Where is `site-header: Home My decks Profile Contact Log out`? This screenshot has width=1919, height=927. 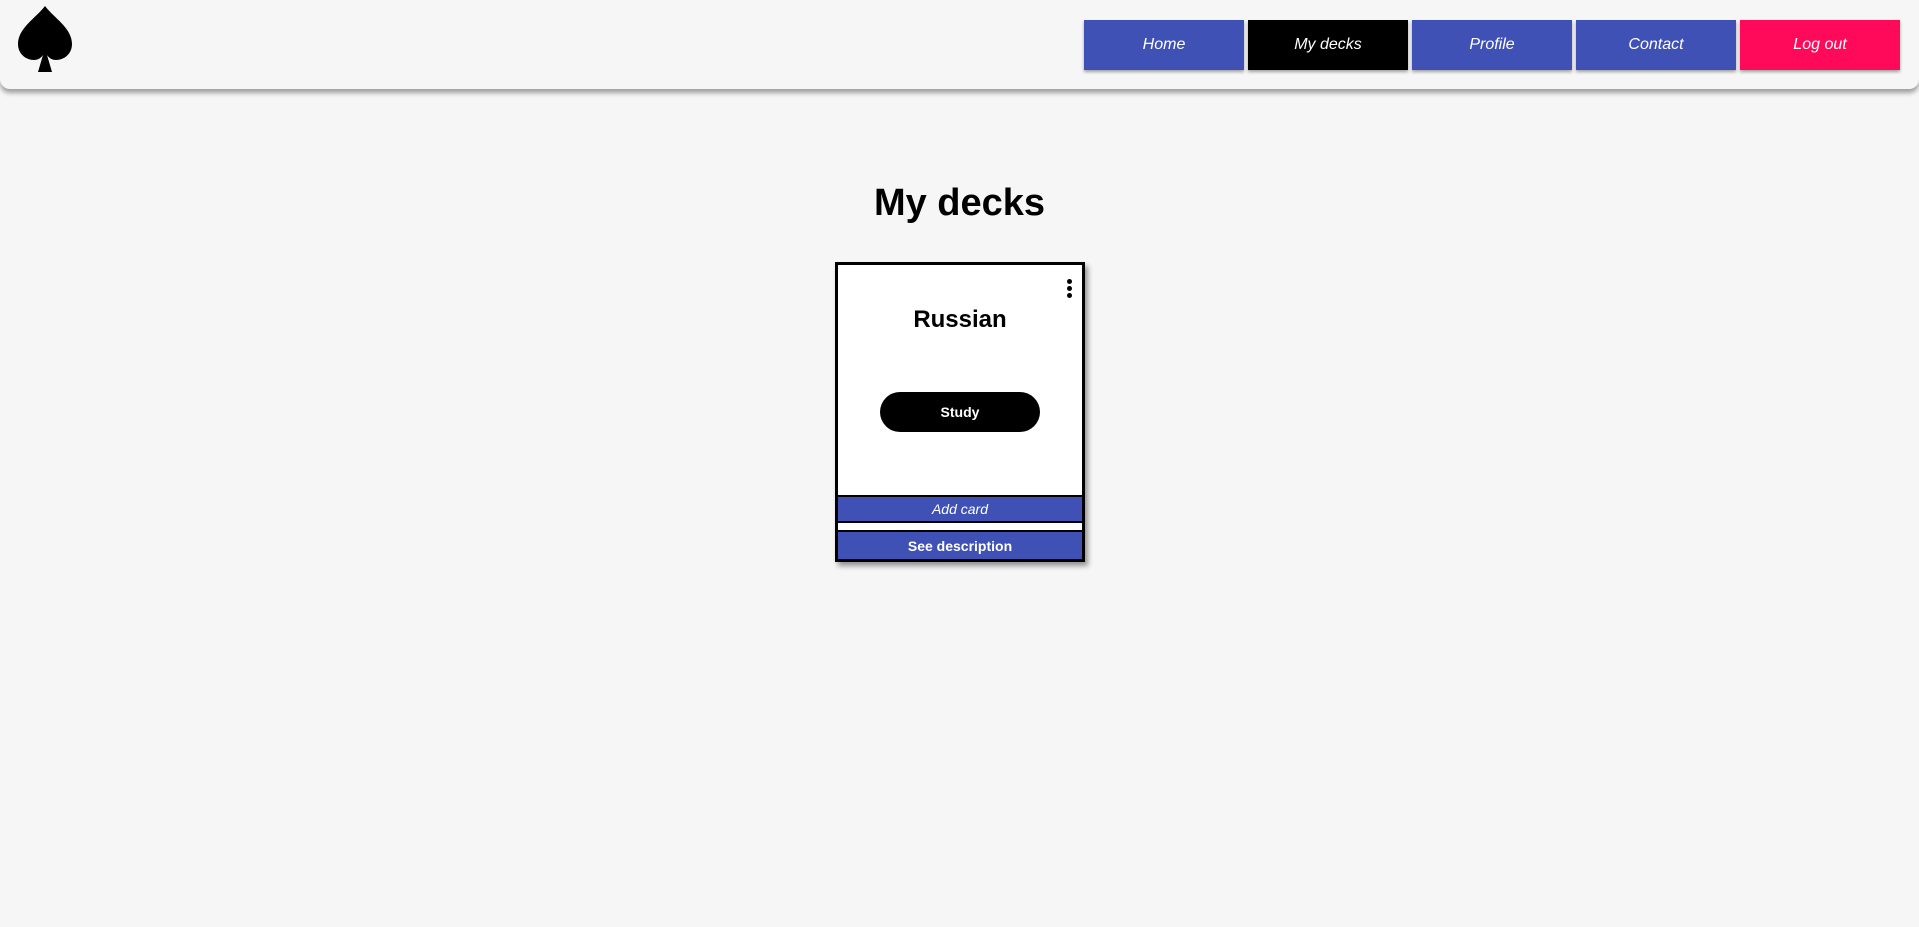 site-header: Home My decks Profile Contact Log out is located at coordinates (959, 44).